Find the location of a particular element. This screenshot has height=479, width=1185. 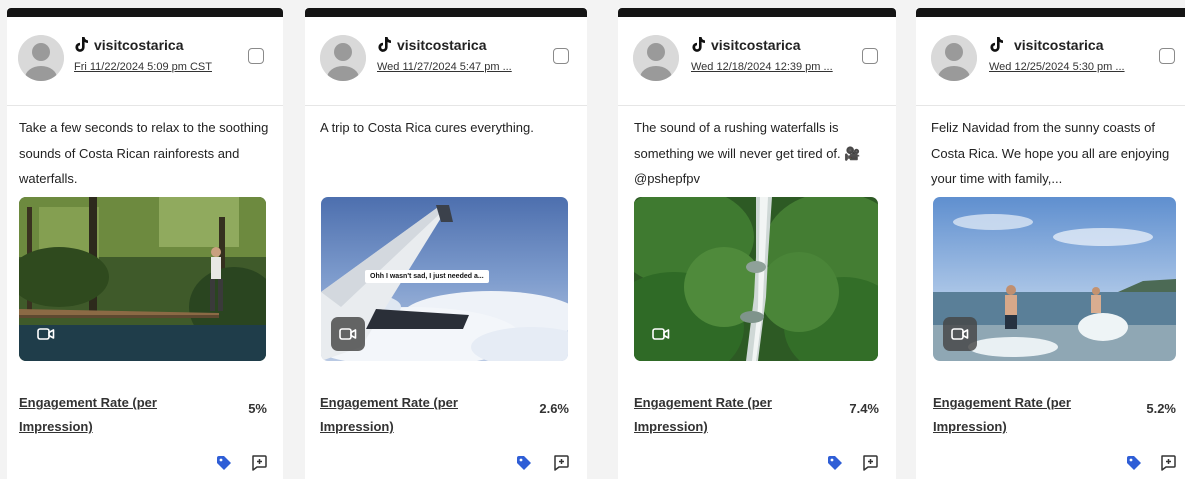

metric-value: 2.6% is located at coordinates (554, 408).